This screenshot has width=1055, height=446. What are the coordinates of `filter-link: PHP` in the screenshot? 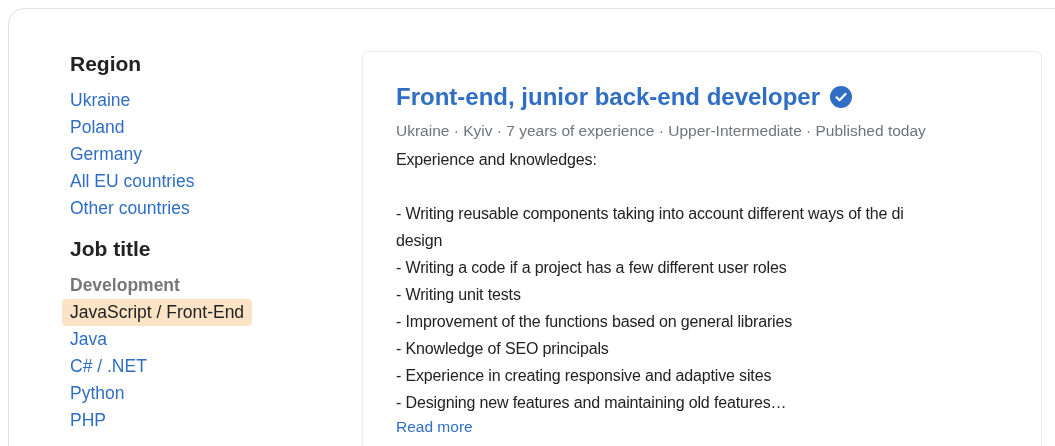 It's located at (88, 420).